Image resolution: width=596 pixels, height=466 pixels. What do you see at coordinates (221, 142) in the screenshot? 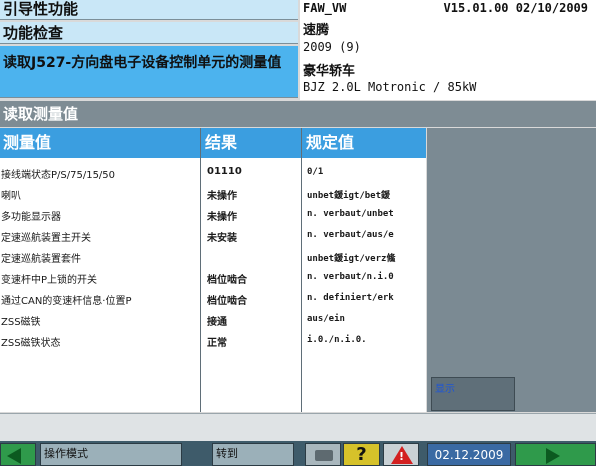
I see `column-header-result: 结果` at bounding box center [221, 142].